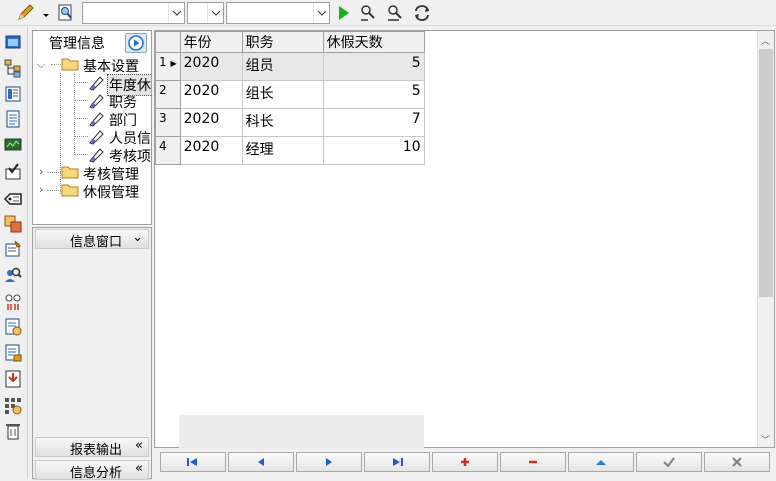 This screenshot has width=776, height=481. What do you see at coordinates (737, 462) in the screenshot?
I see `cancel-record-button` at bounding box center [737, 462].